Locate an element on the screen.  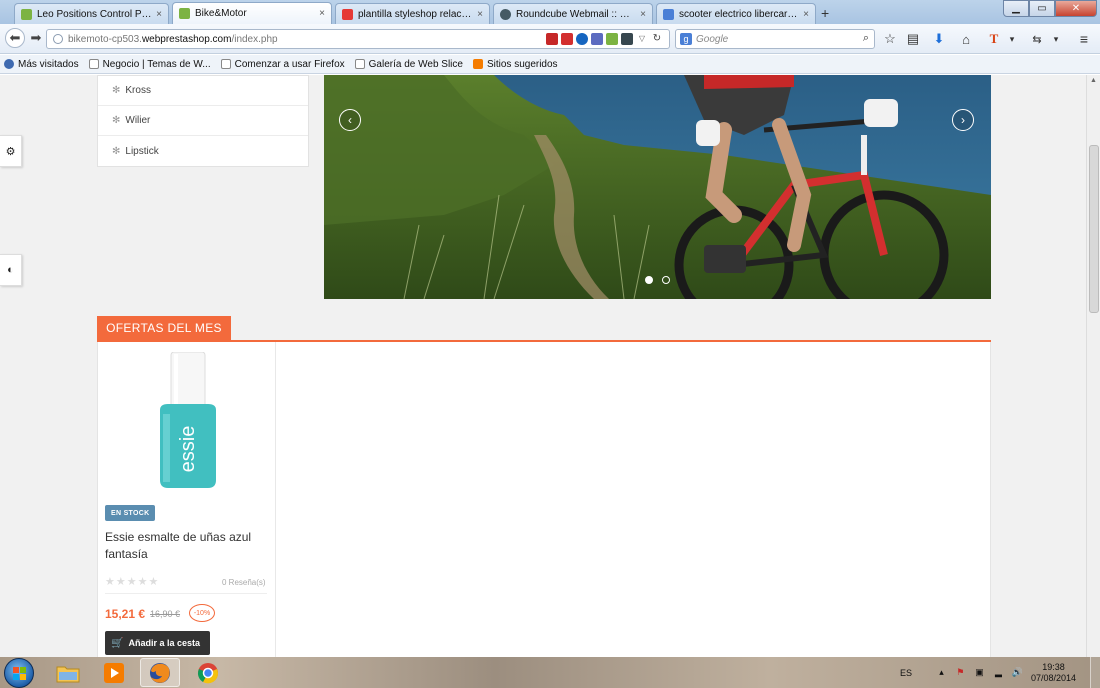
bookmarks-menu-icon: ▤ is located at coordinates (913, 39).